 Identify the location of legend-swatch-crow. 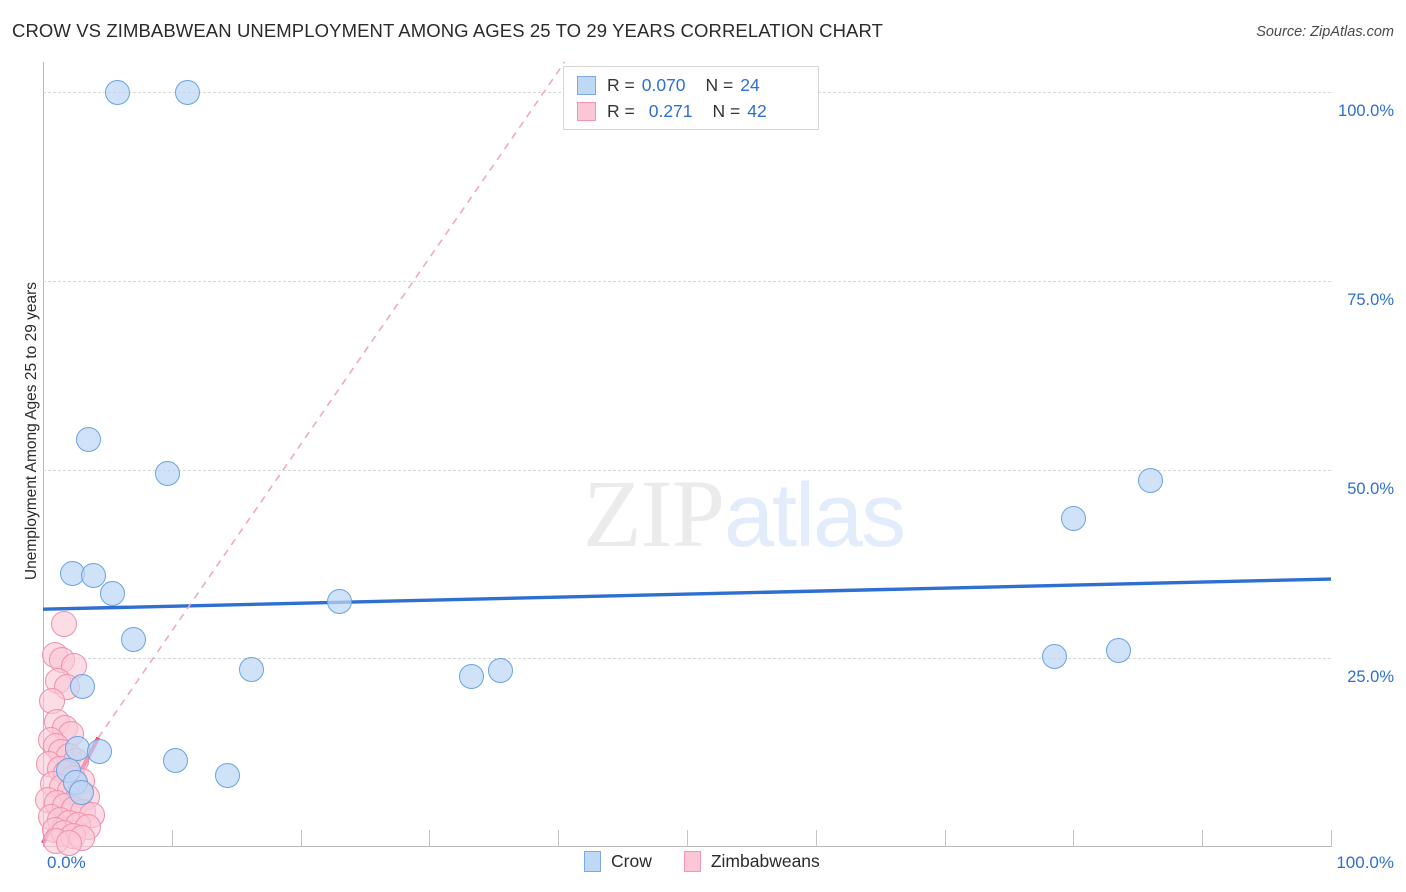
(592, 861).